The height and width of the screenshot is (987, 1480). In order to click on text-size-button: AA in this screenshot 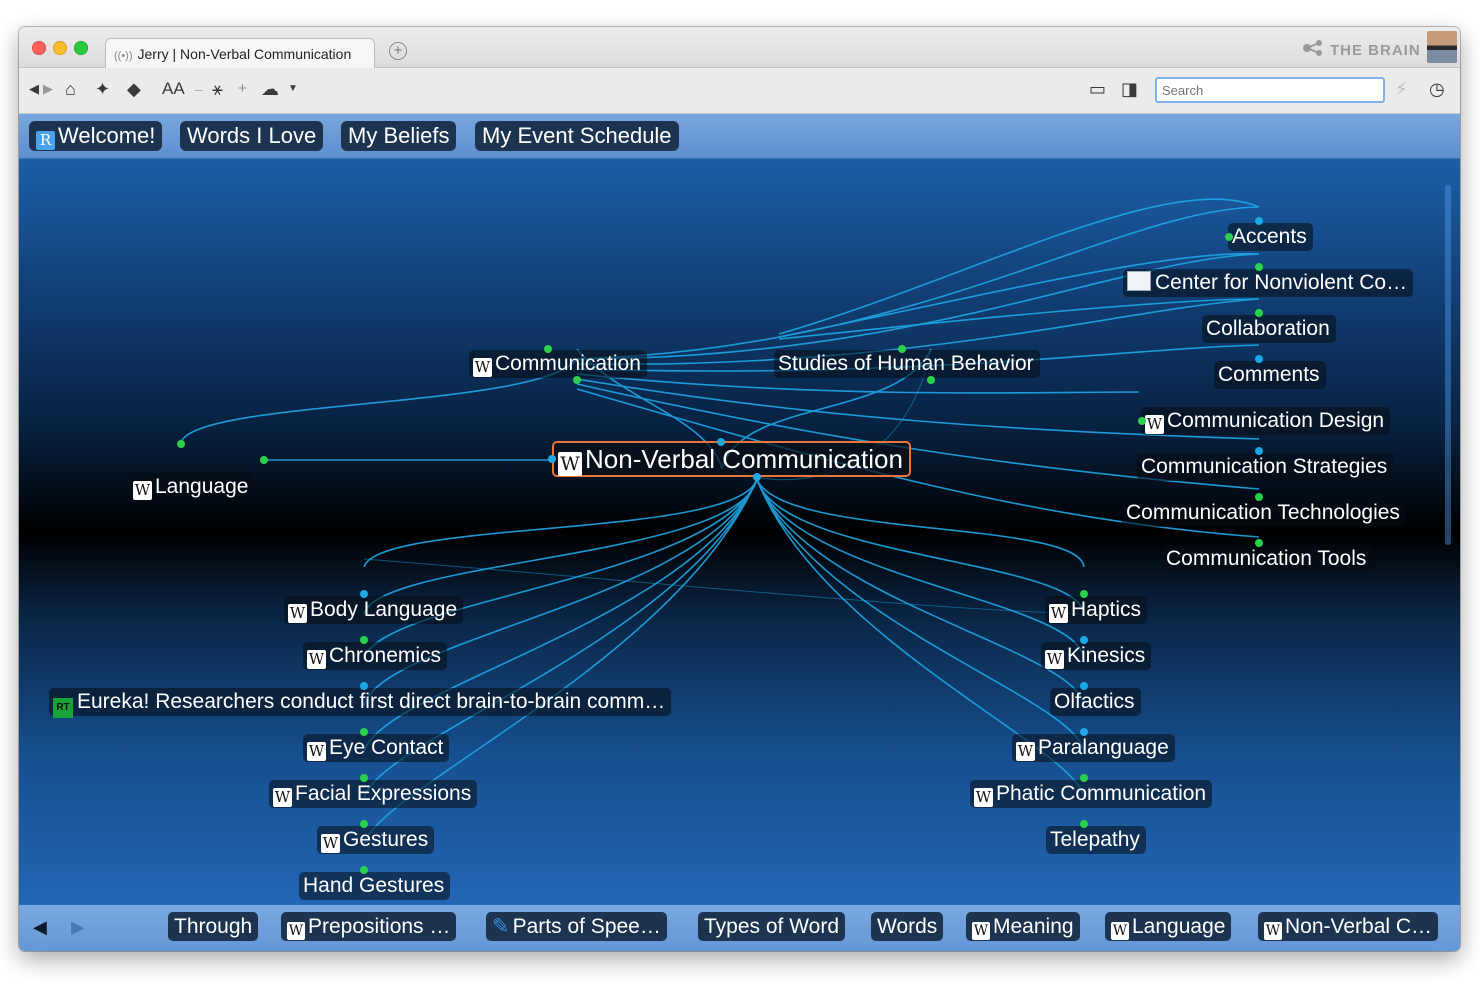, I will do `click(173, 89)`.